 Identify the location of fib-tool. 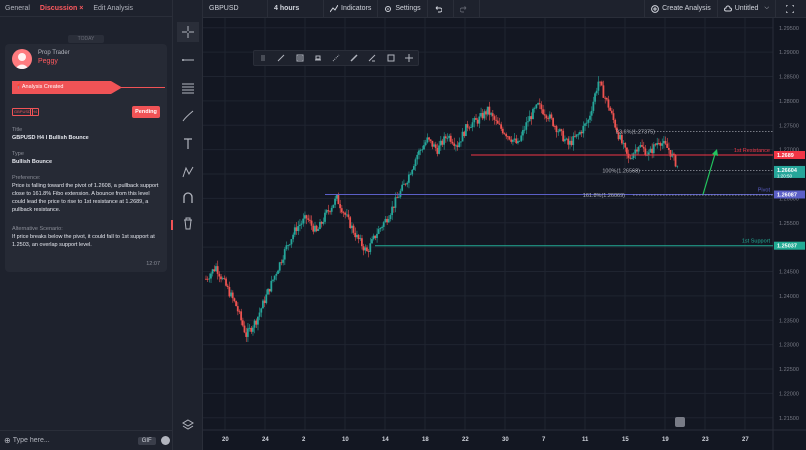
(188, 88).